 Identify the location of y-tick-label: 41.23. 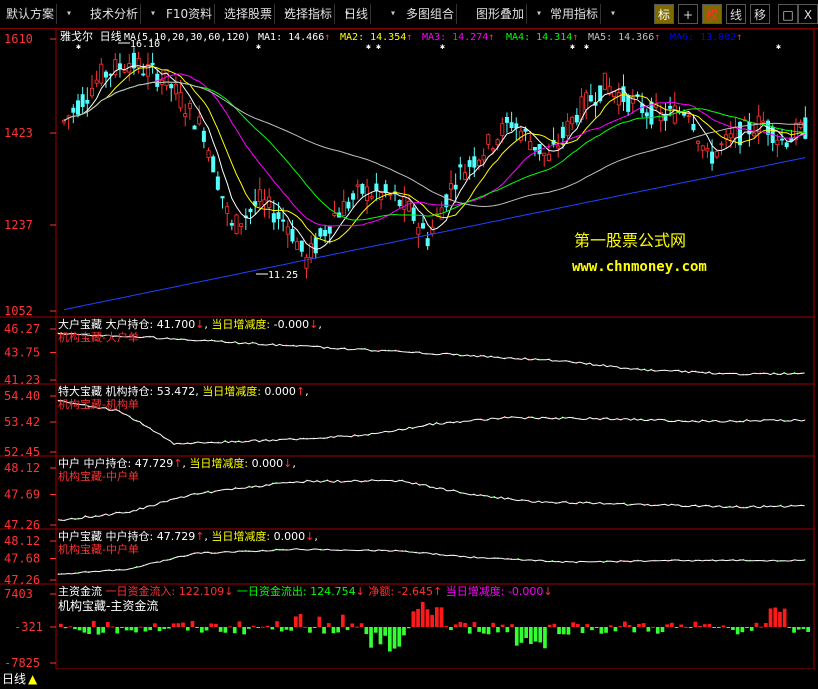
(22, 380).